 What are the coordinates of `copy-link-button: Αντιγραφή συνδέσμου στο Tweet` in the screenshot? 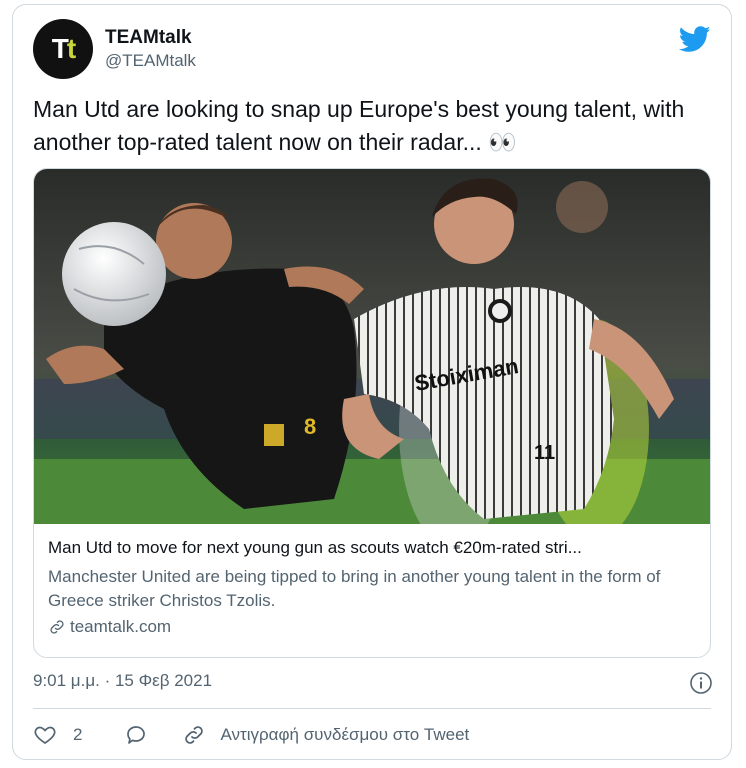 It's located at (325, 735).